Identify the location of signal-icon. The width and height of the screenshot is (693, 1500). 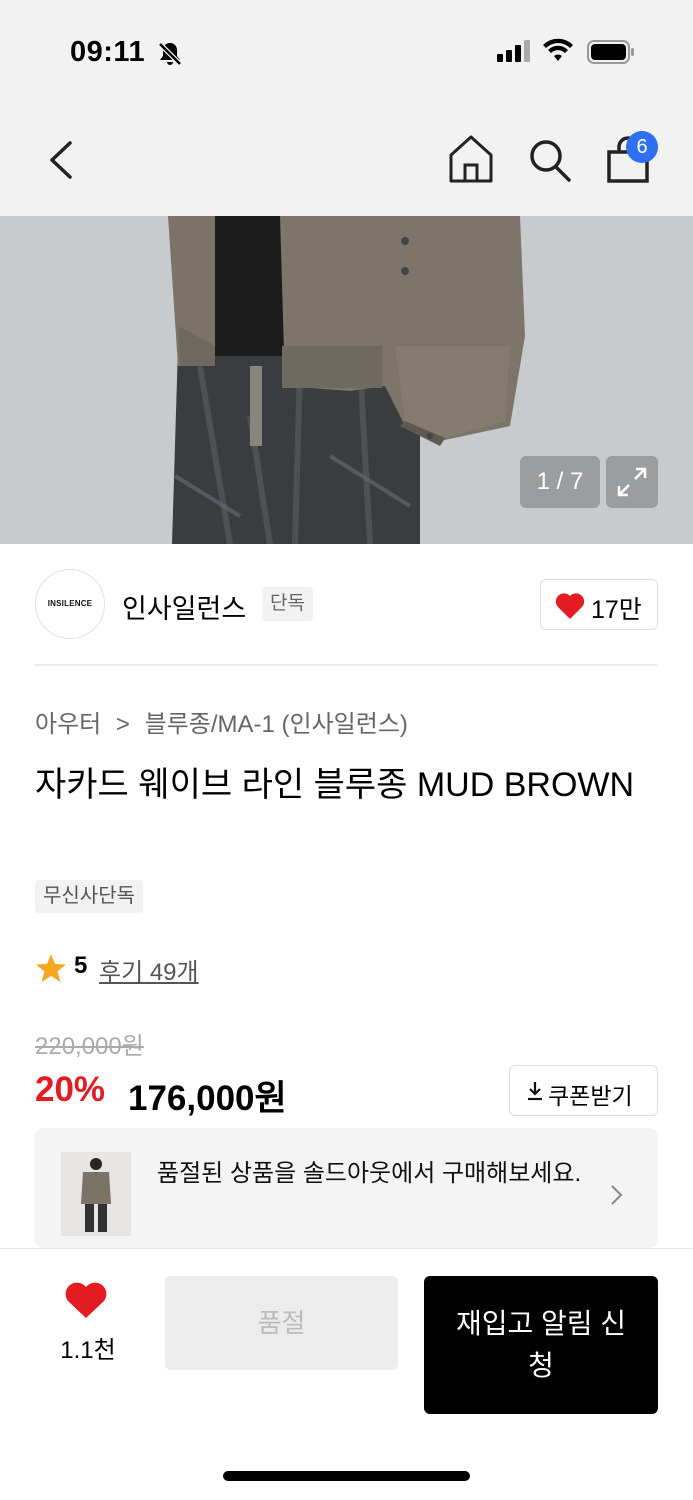
(513, 51).